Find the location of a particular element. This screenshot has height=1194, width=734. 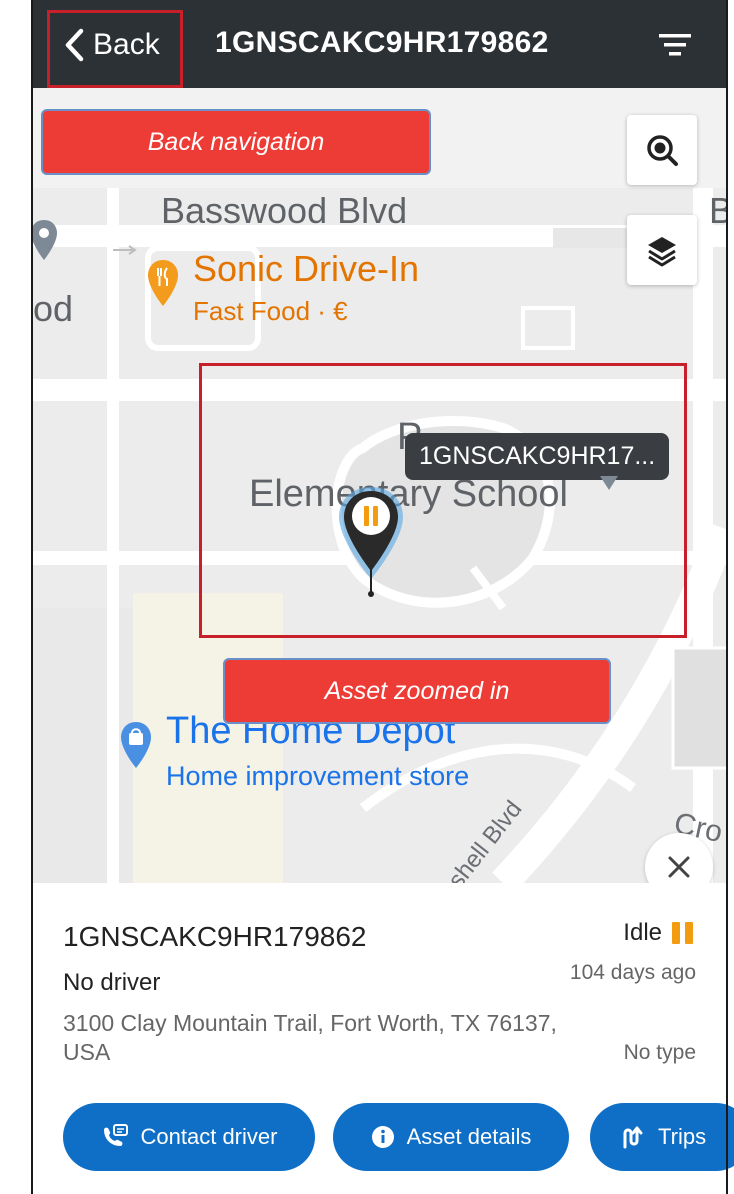

last-seen: 104 days ago is located at coordinates (632, 972).